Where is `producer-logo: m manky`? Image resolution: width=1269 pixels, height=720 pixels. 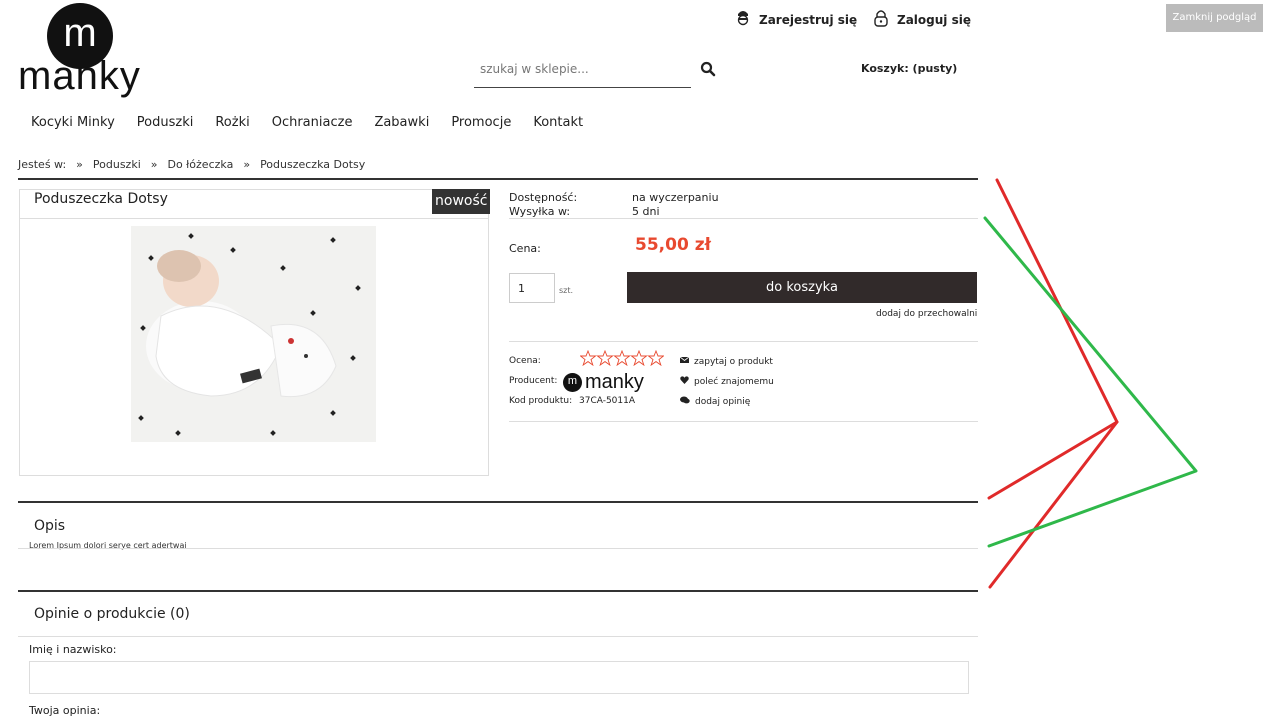
producer-logo: m manky is located at coordinates (603, 382).